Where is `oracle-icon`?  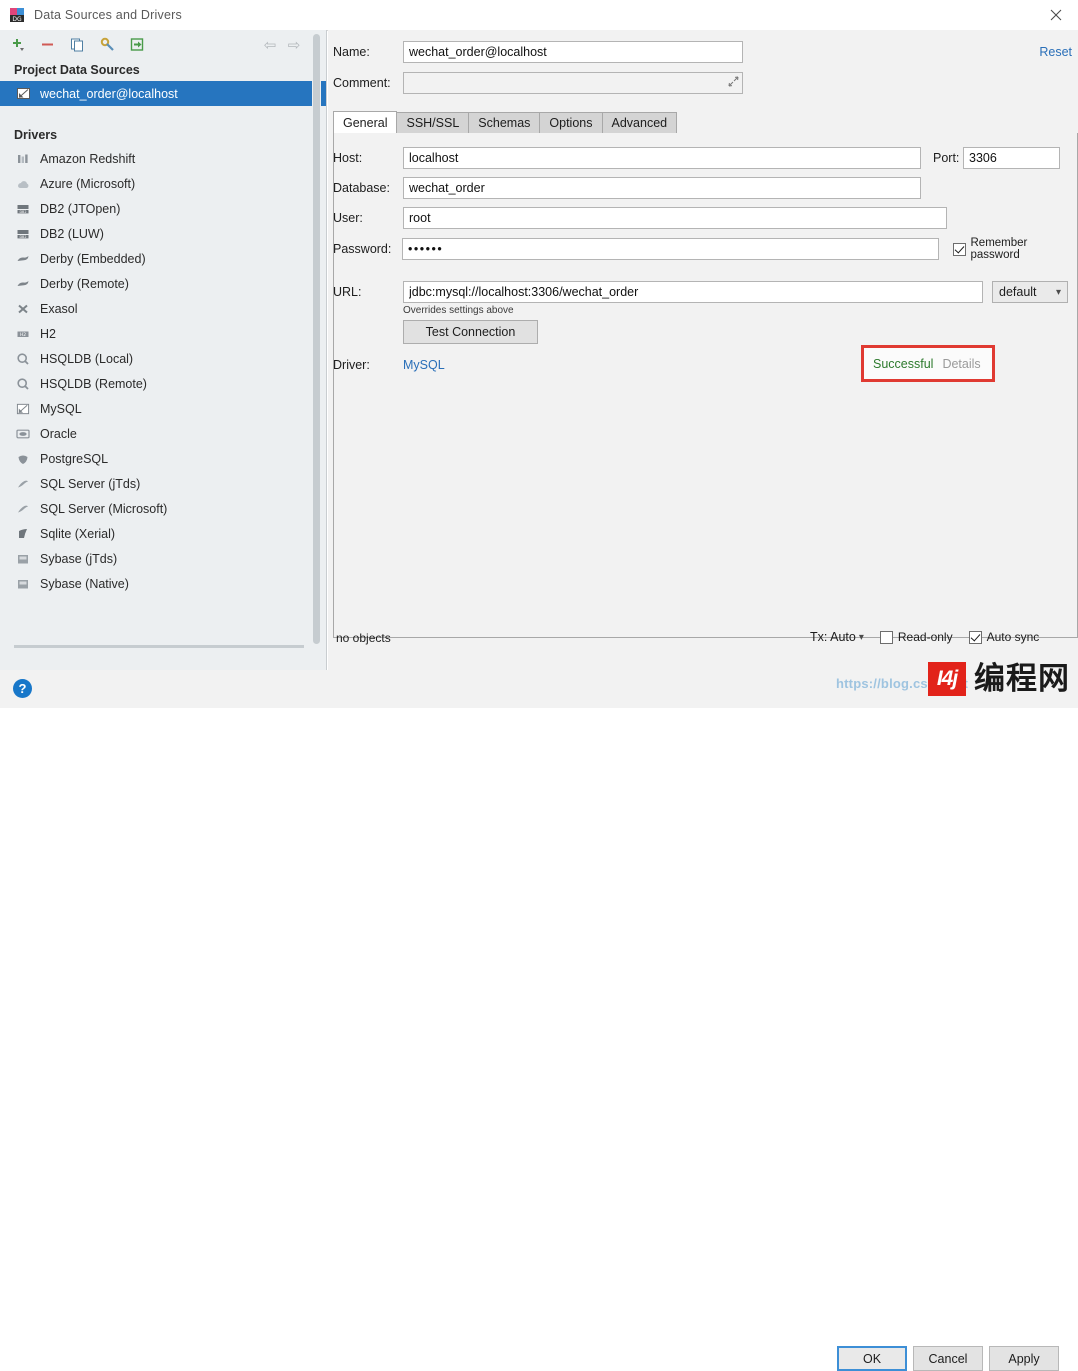 oracle-icon is located at coordinates (23, 434).